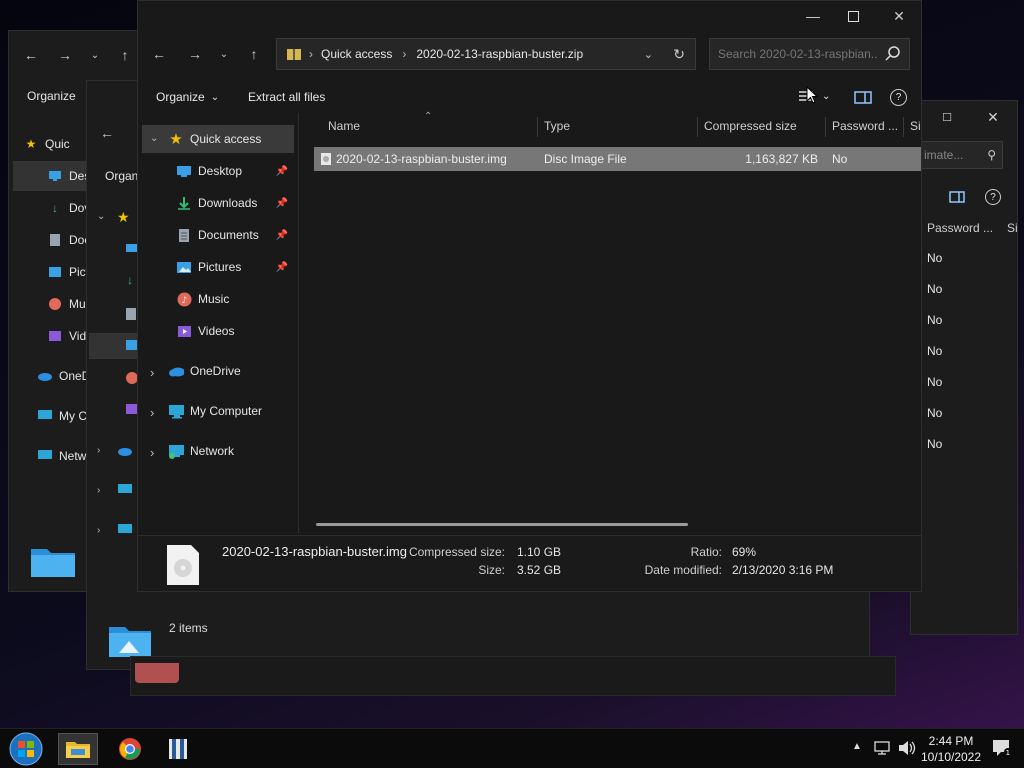 The height and width of the screenshot is (768, 1024). Describe the element at coordinates (781, 159) in the screenshot. I see `row-compressed-size: 1,163,827 KB` at that location.